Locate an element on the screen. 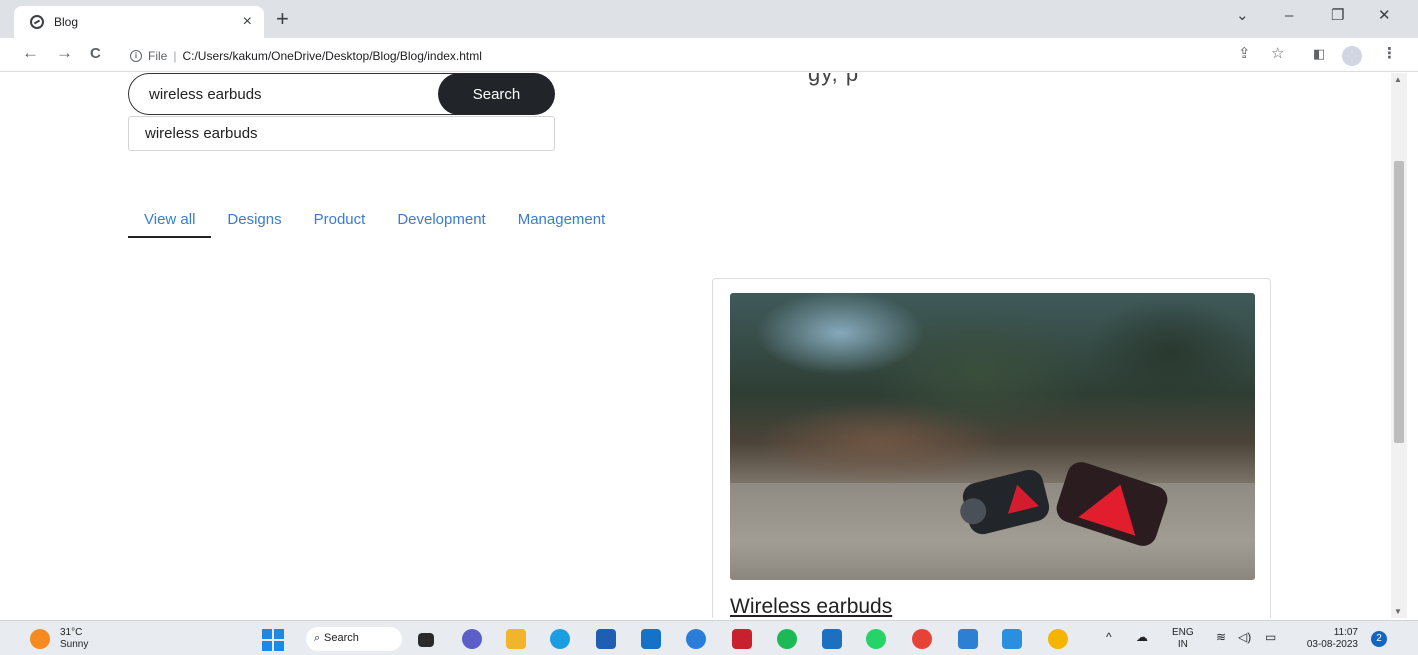 Image resolution: width=1418 pixels, height=655 pixels. share-icon: ⇪ is located at coordinates (1244, 53).